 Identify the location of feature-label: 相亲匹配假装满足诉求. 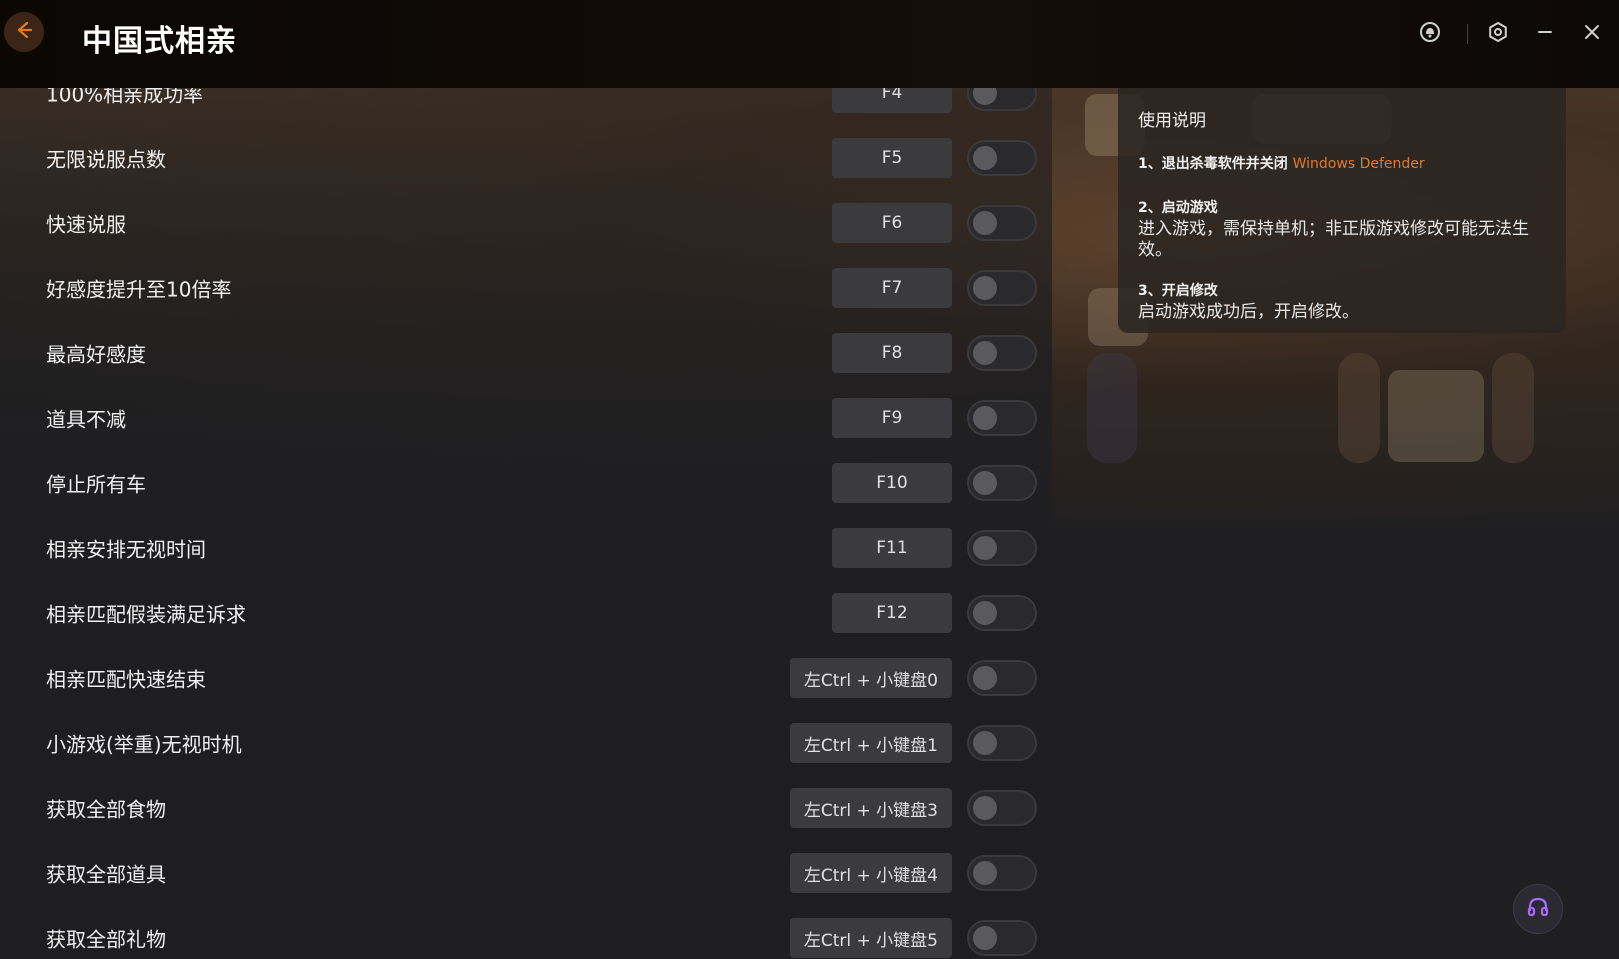
(146, 614).